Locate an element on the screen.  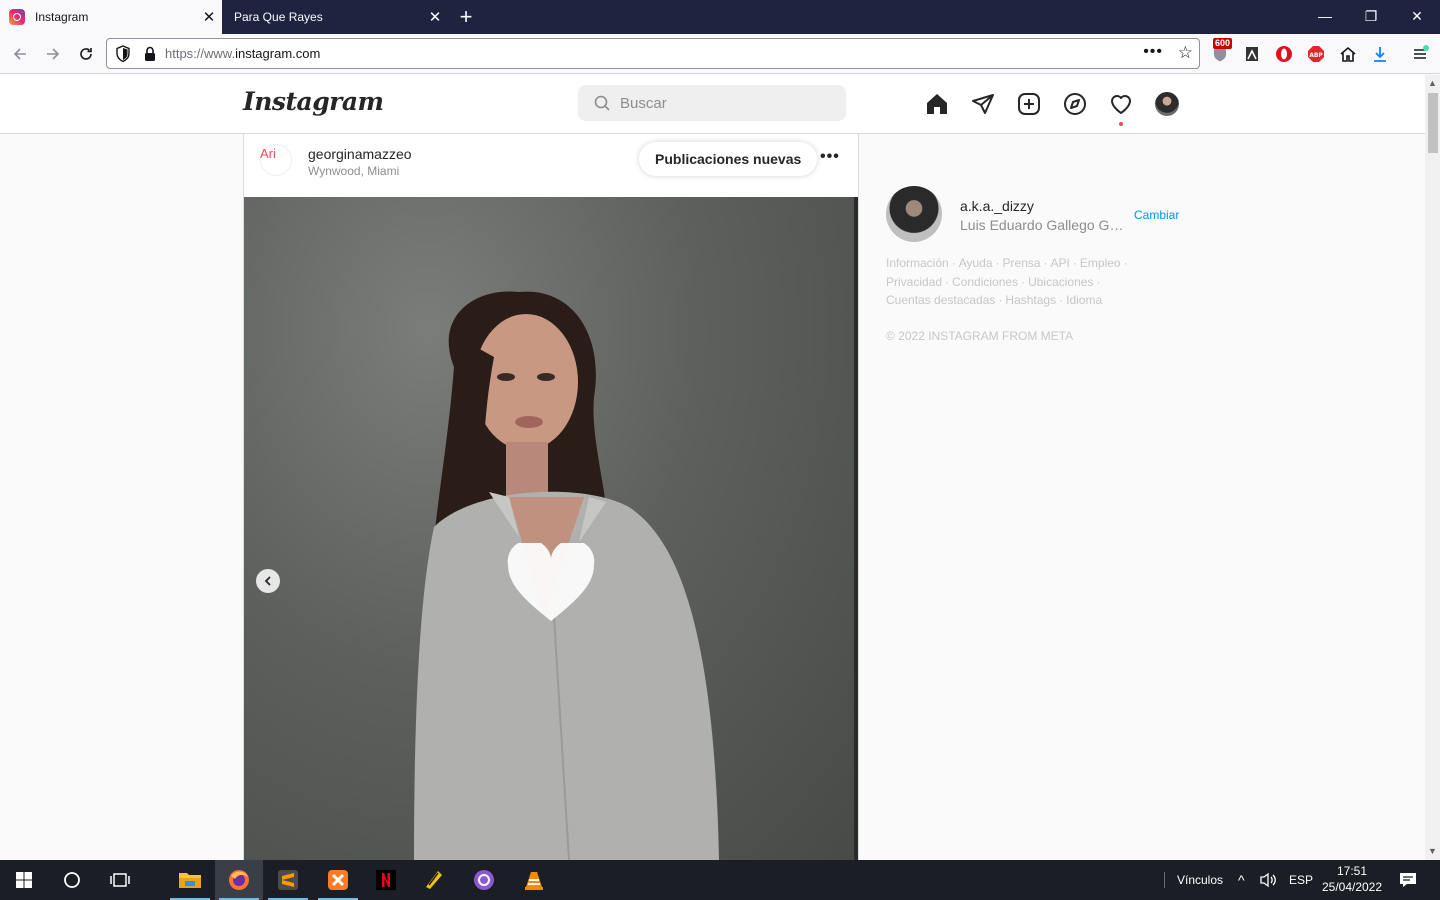
svg-text: ABP is located at coordinates (1316, 55).